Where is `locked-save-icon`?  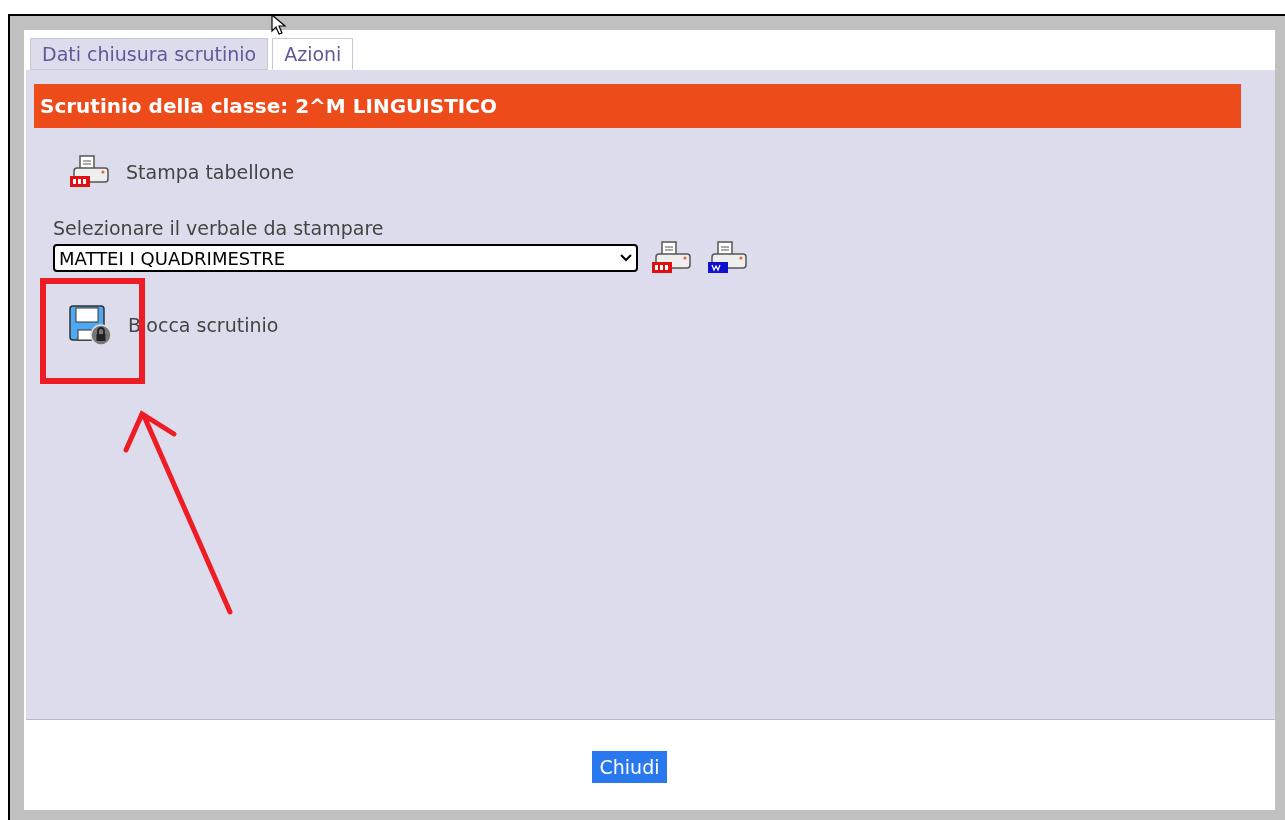 locked-save-icon is located at coordinates (91, 325).